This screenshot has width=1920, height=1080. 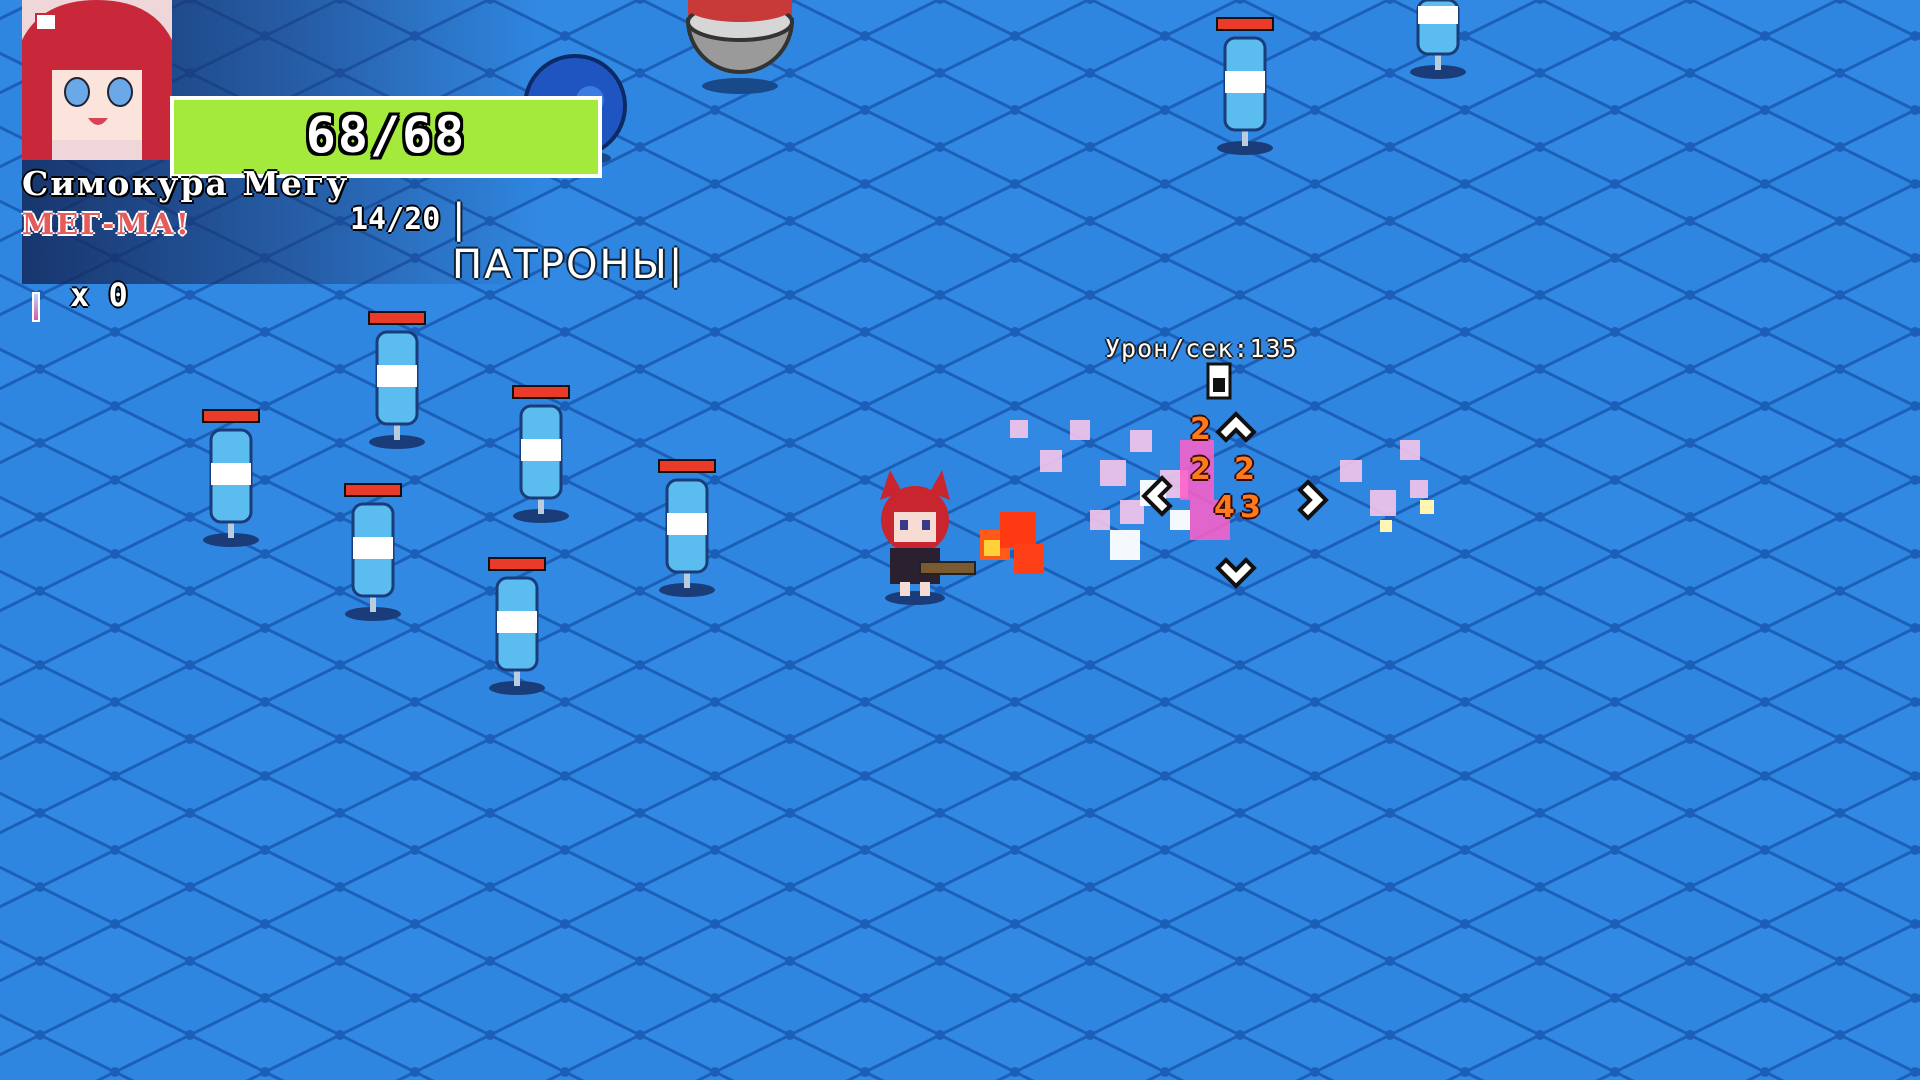 I want to click on ammo-label: |ПАТРОНЫ|, so click(x=568, y=242).